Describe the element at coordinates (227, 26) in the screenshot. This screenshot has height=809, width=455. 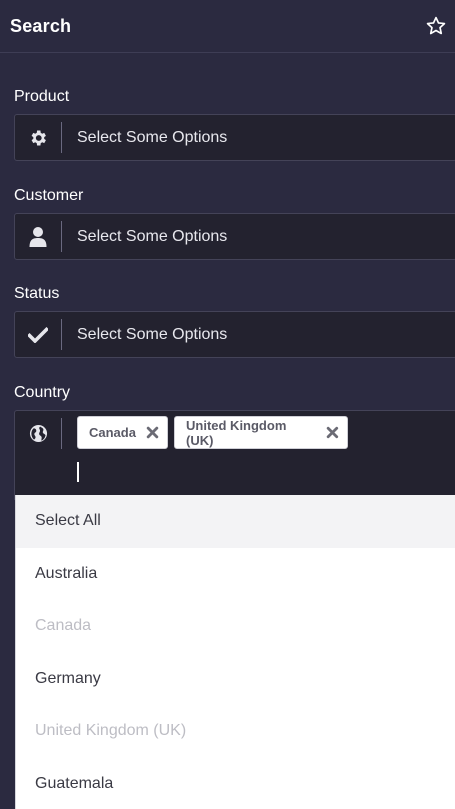
I see `search-header: Search` at that location.